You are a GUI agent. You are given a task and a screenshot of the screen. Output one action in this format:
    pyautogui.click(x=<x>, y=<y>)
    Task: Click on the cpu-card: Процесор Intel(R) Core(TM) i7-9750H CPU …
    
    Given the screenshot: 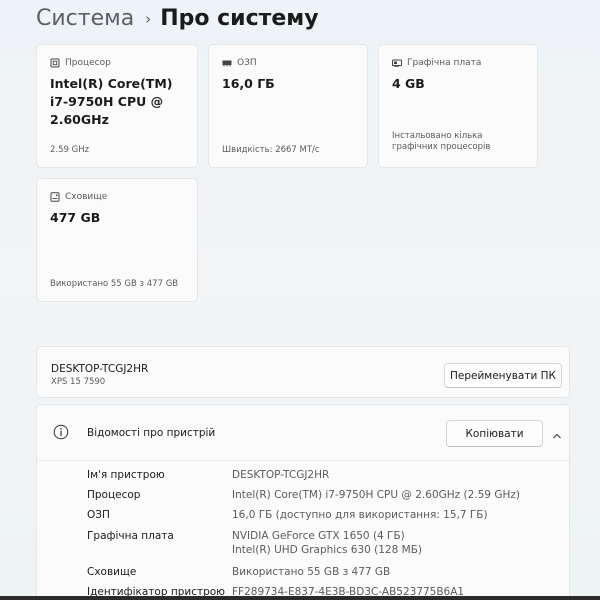 What is the action you would take?
    pyautogui.click(x=117, y=106)
    